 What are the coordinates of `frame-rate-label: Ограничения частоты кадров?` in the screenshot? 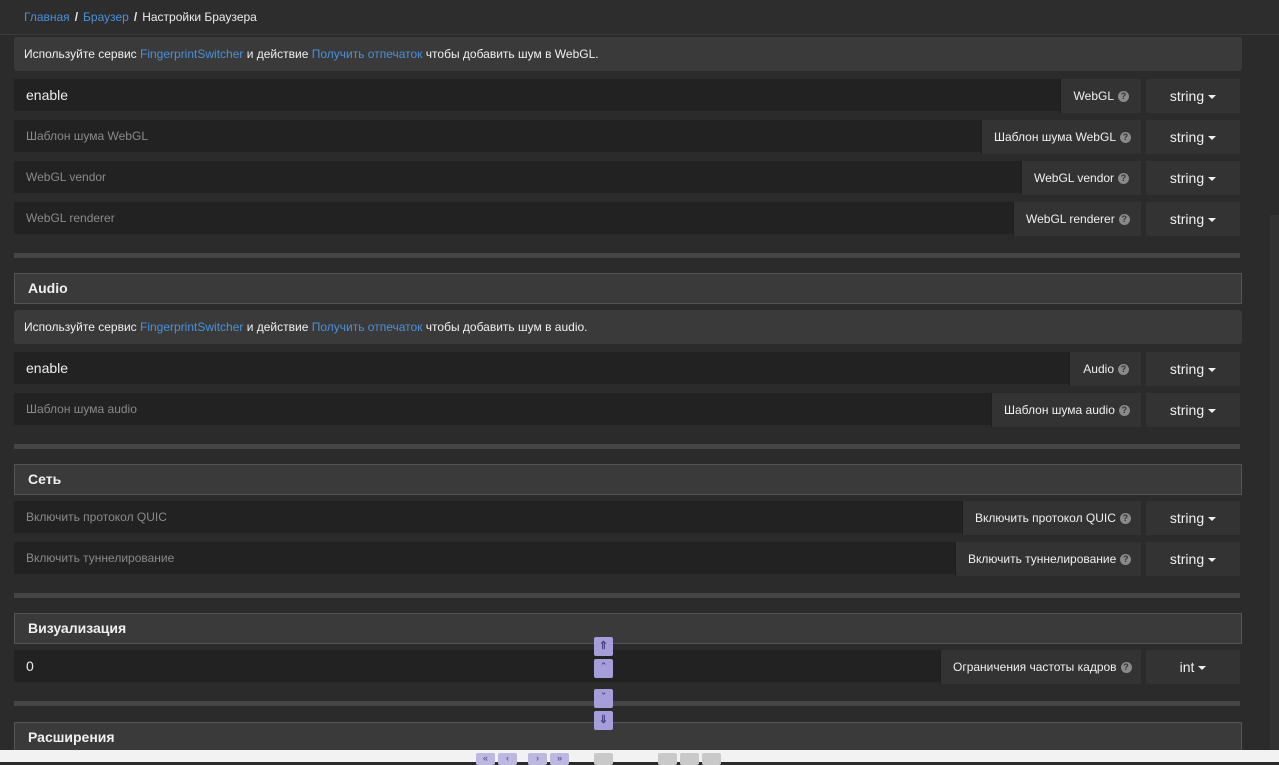 It's located at (1040, 667).